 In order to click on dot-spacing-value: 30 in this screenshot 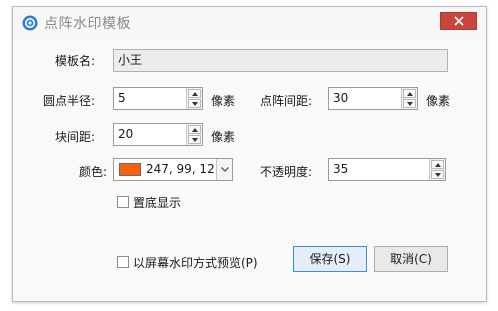, I will do `click(341, 98)`.